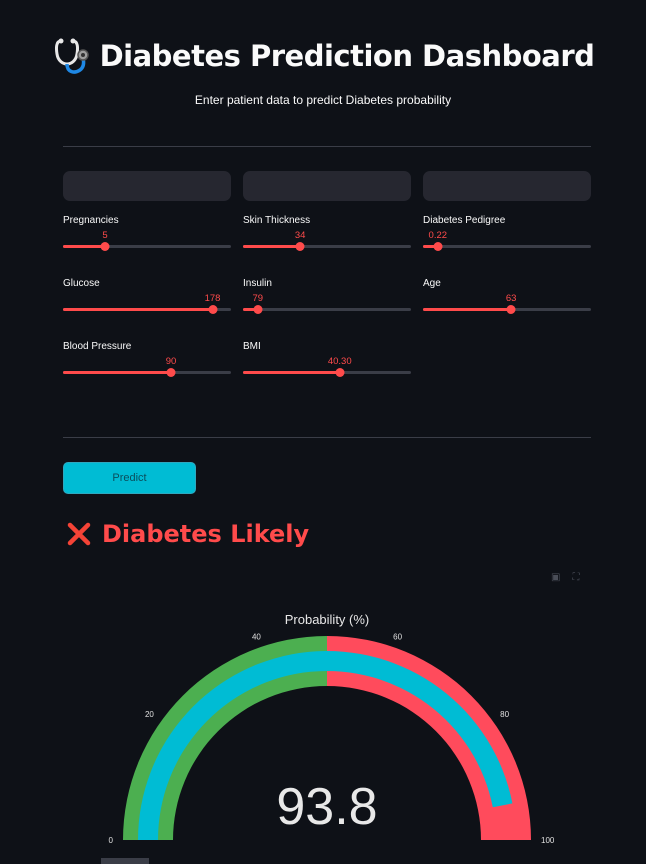  Describe the element at coordinates (507, 235) in the screenshot. I see `diabetes-pedigree-slider: Diabetes Pedigree 0.22` at that location.